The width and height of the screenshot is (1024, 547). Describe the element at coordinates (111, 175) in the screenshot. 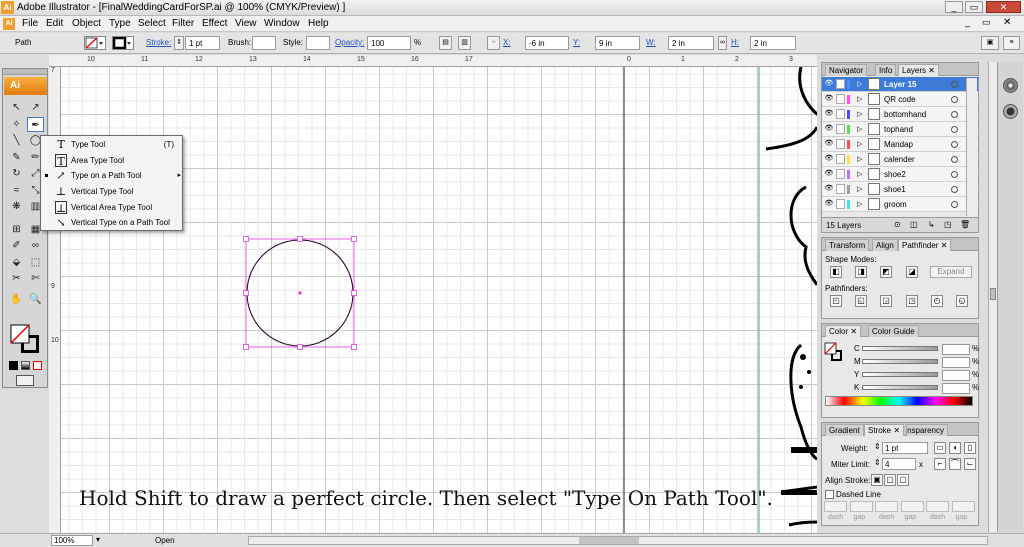

I see `flyout-item: ↗ Type on a Path Tool ▸` at that location.